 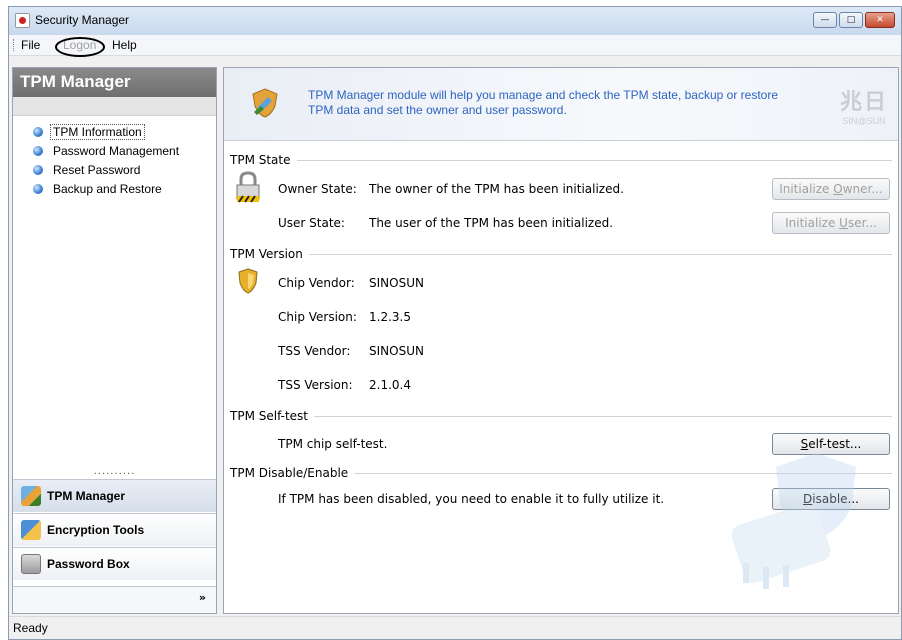 What do you see at coordinates (561, 254) in the screenshot?
I see `tpm-version-divider` at bounding box center [561, 254].